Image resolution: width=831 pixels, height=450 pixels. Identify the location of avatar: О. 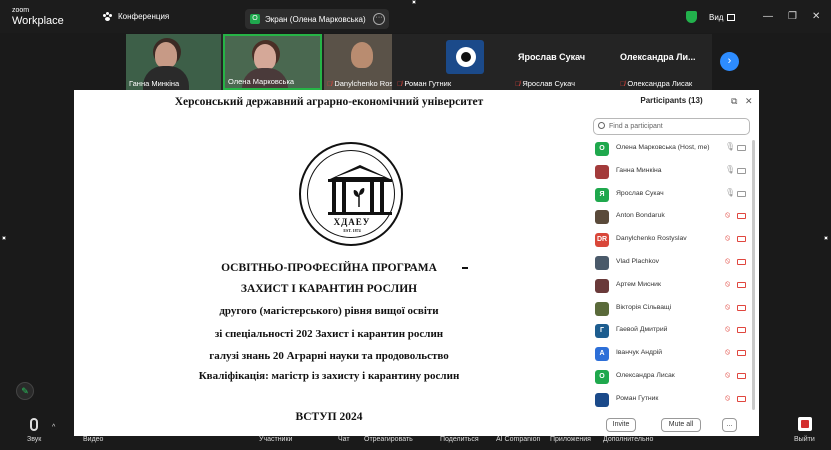
(602, 149).